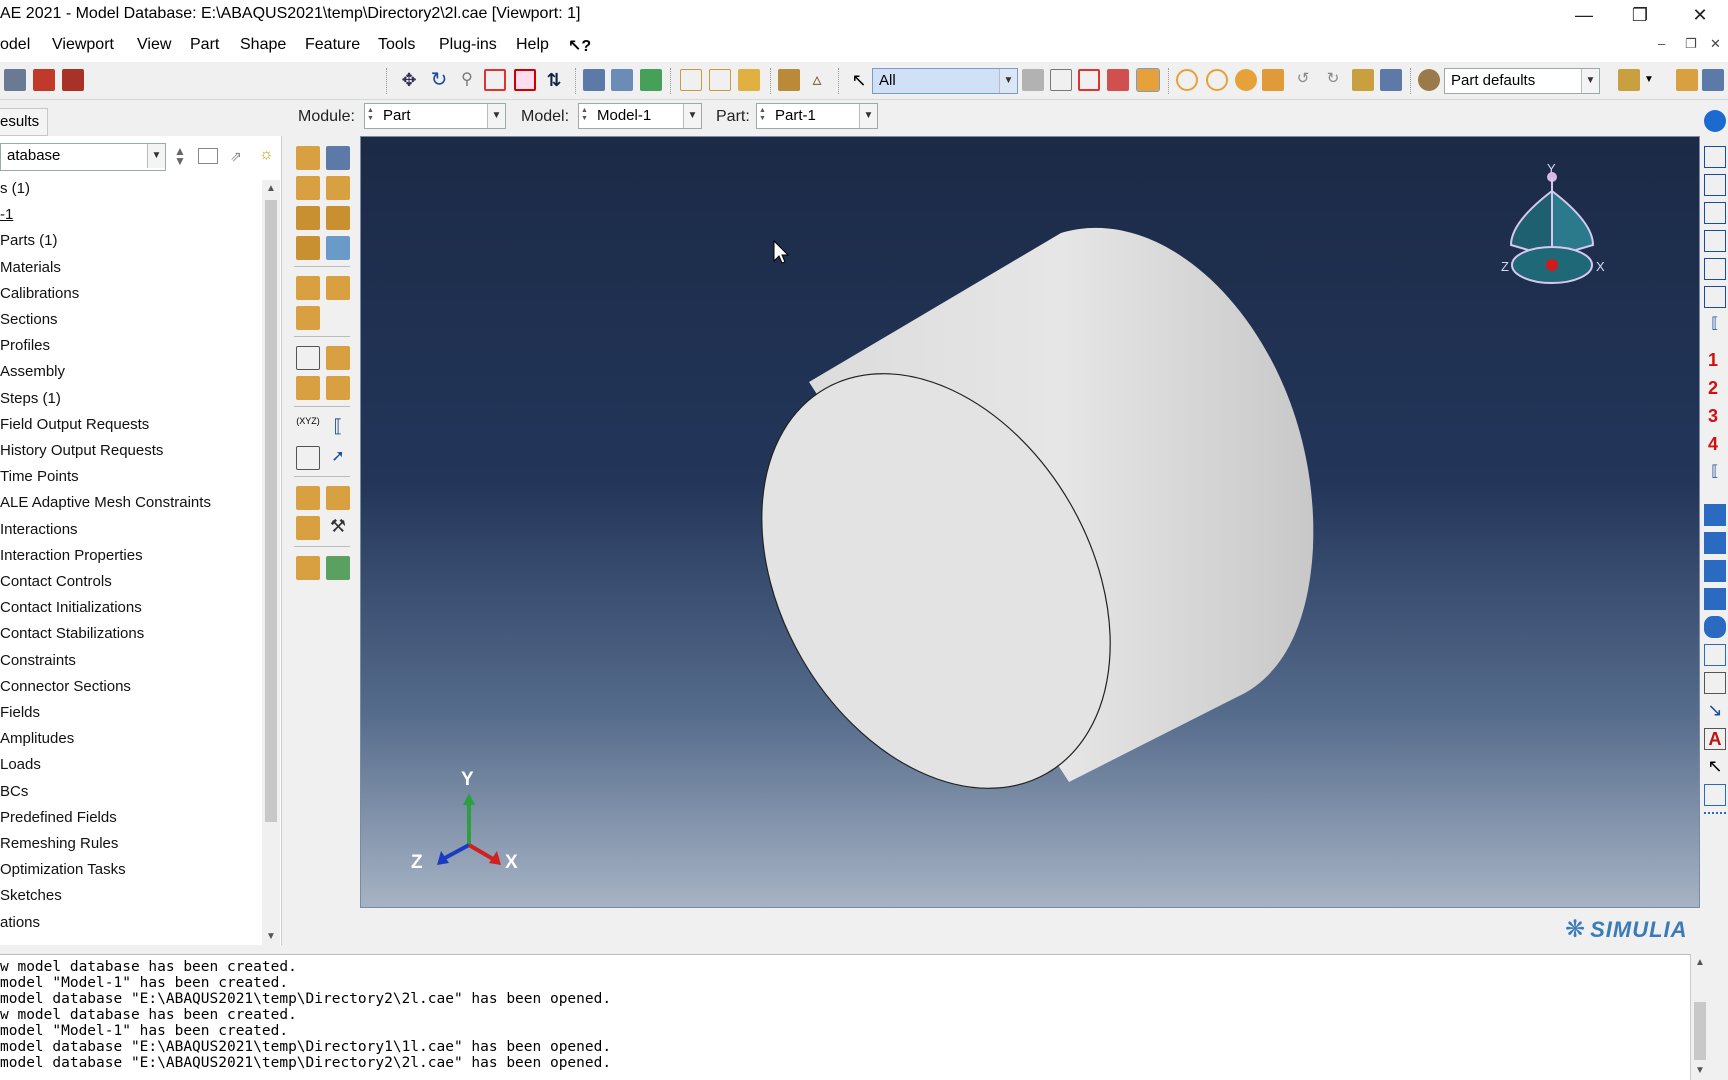 This screenshot has width=1728, height=1080. I want to click on save-icon, so click(44, 80).